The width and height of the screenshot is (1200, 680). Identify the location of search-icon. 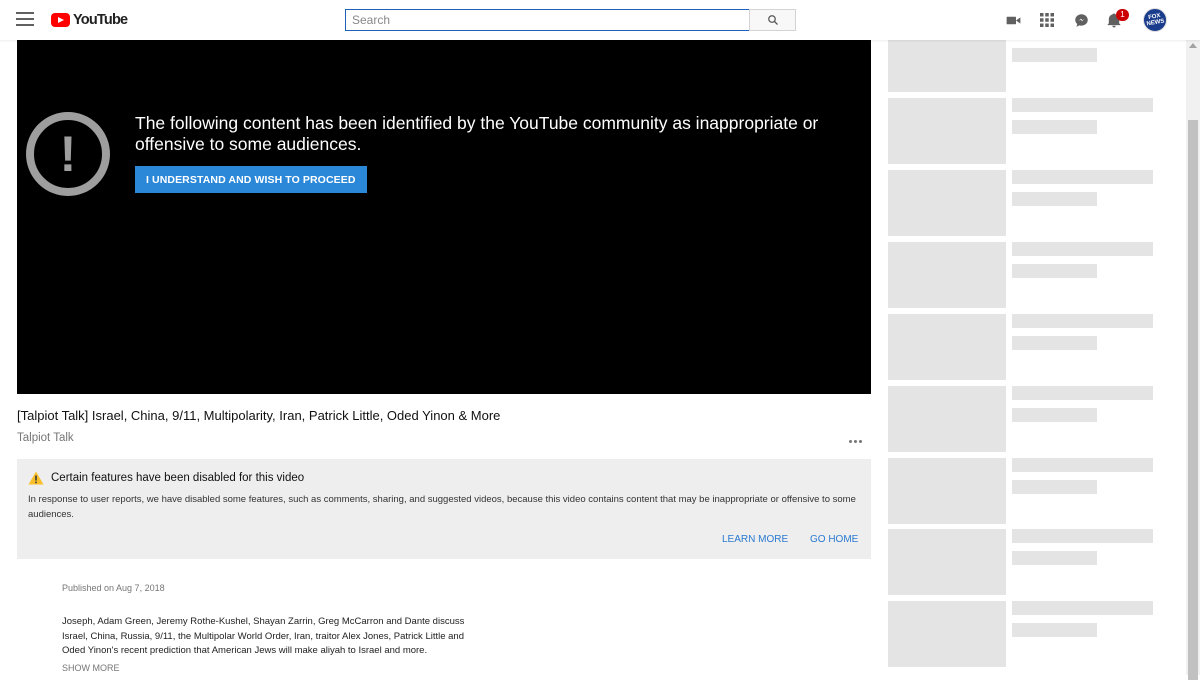
(772, 20).